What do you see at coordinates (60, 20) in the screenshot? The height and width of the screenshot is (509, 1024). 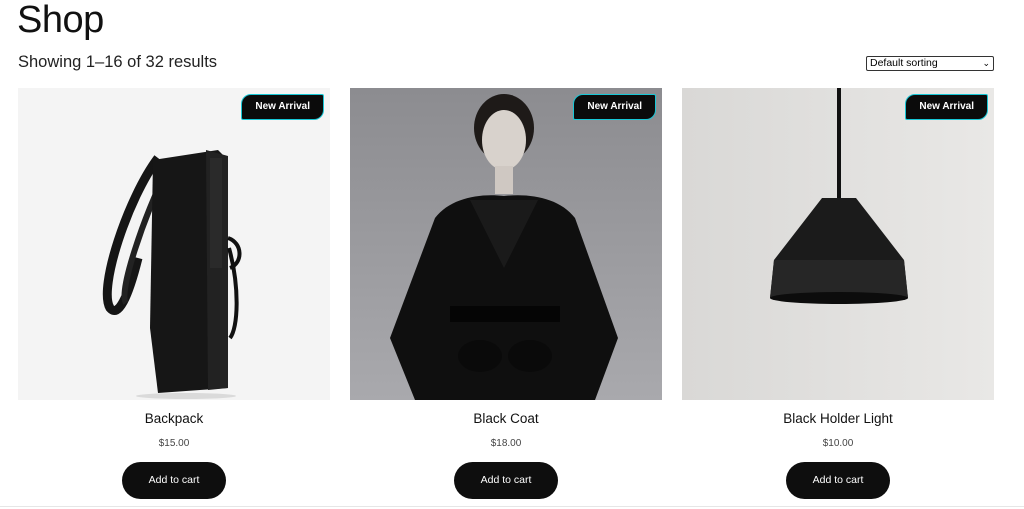 I see `page-title: Shop` at bounding box center [60, 20].